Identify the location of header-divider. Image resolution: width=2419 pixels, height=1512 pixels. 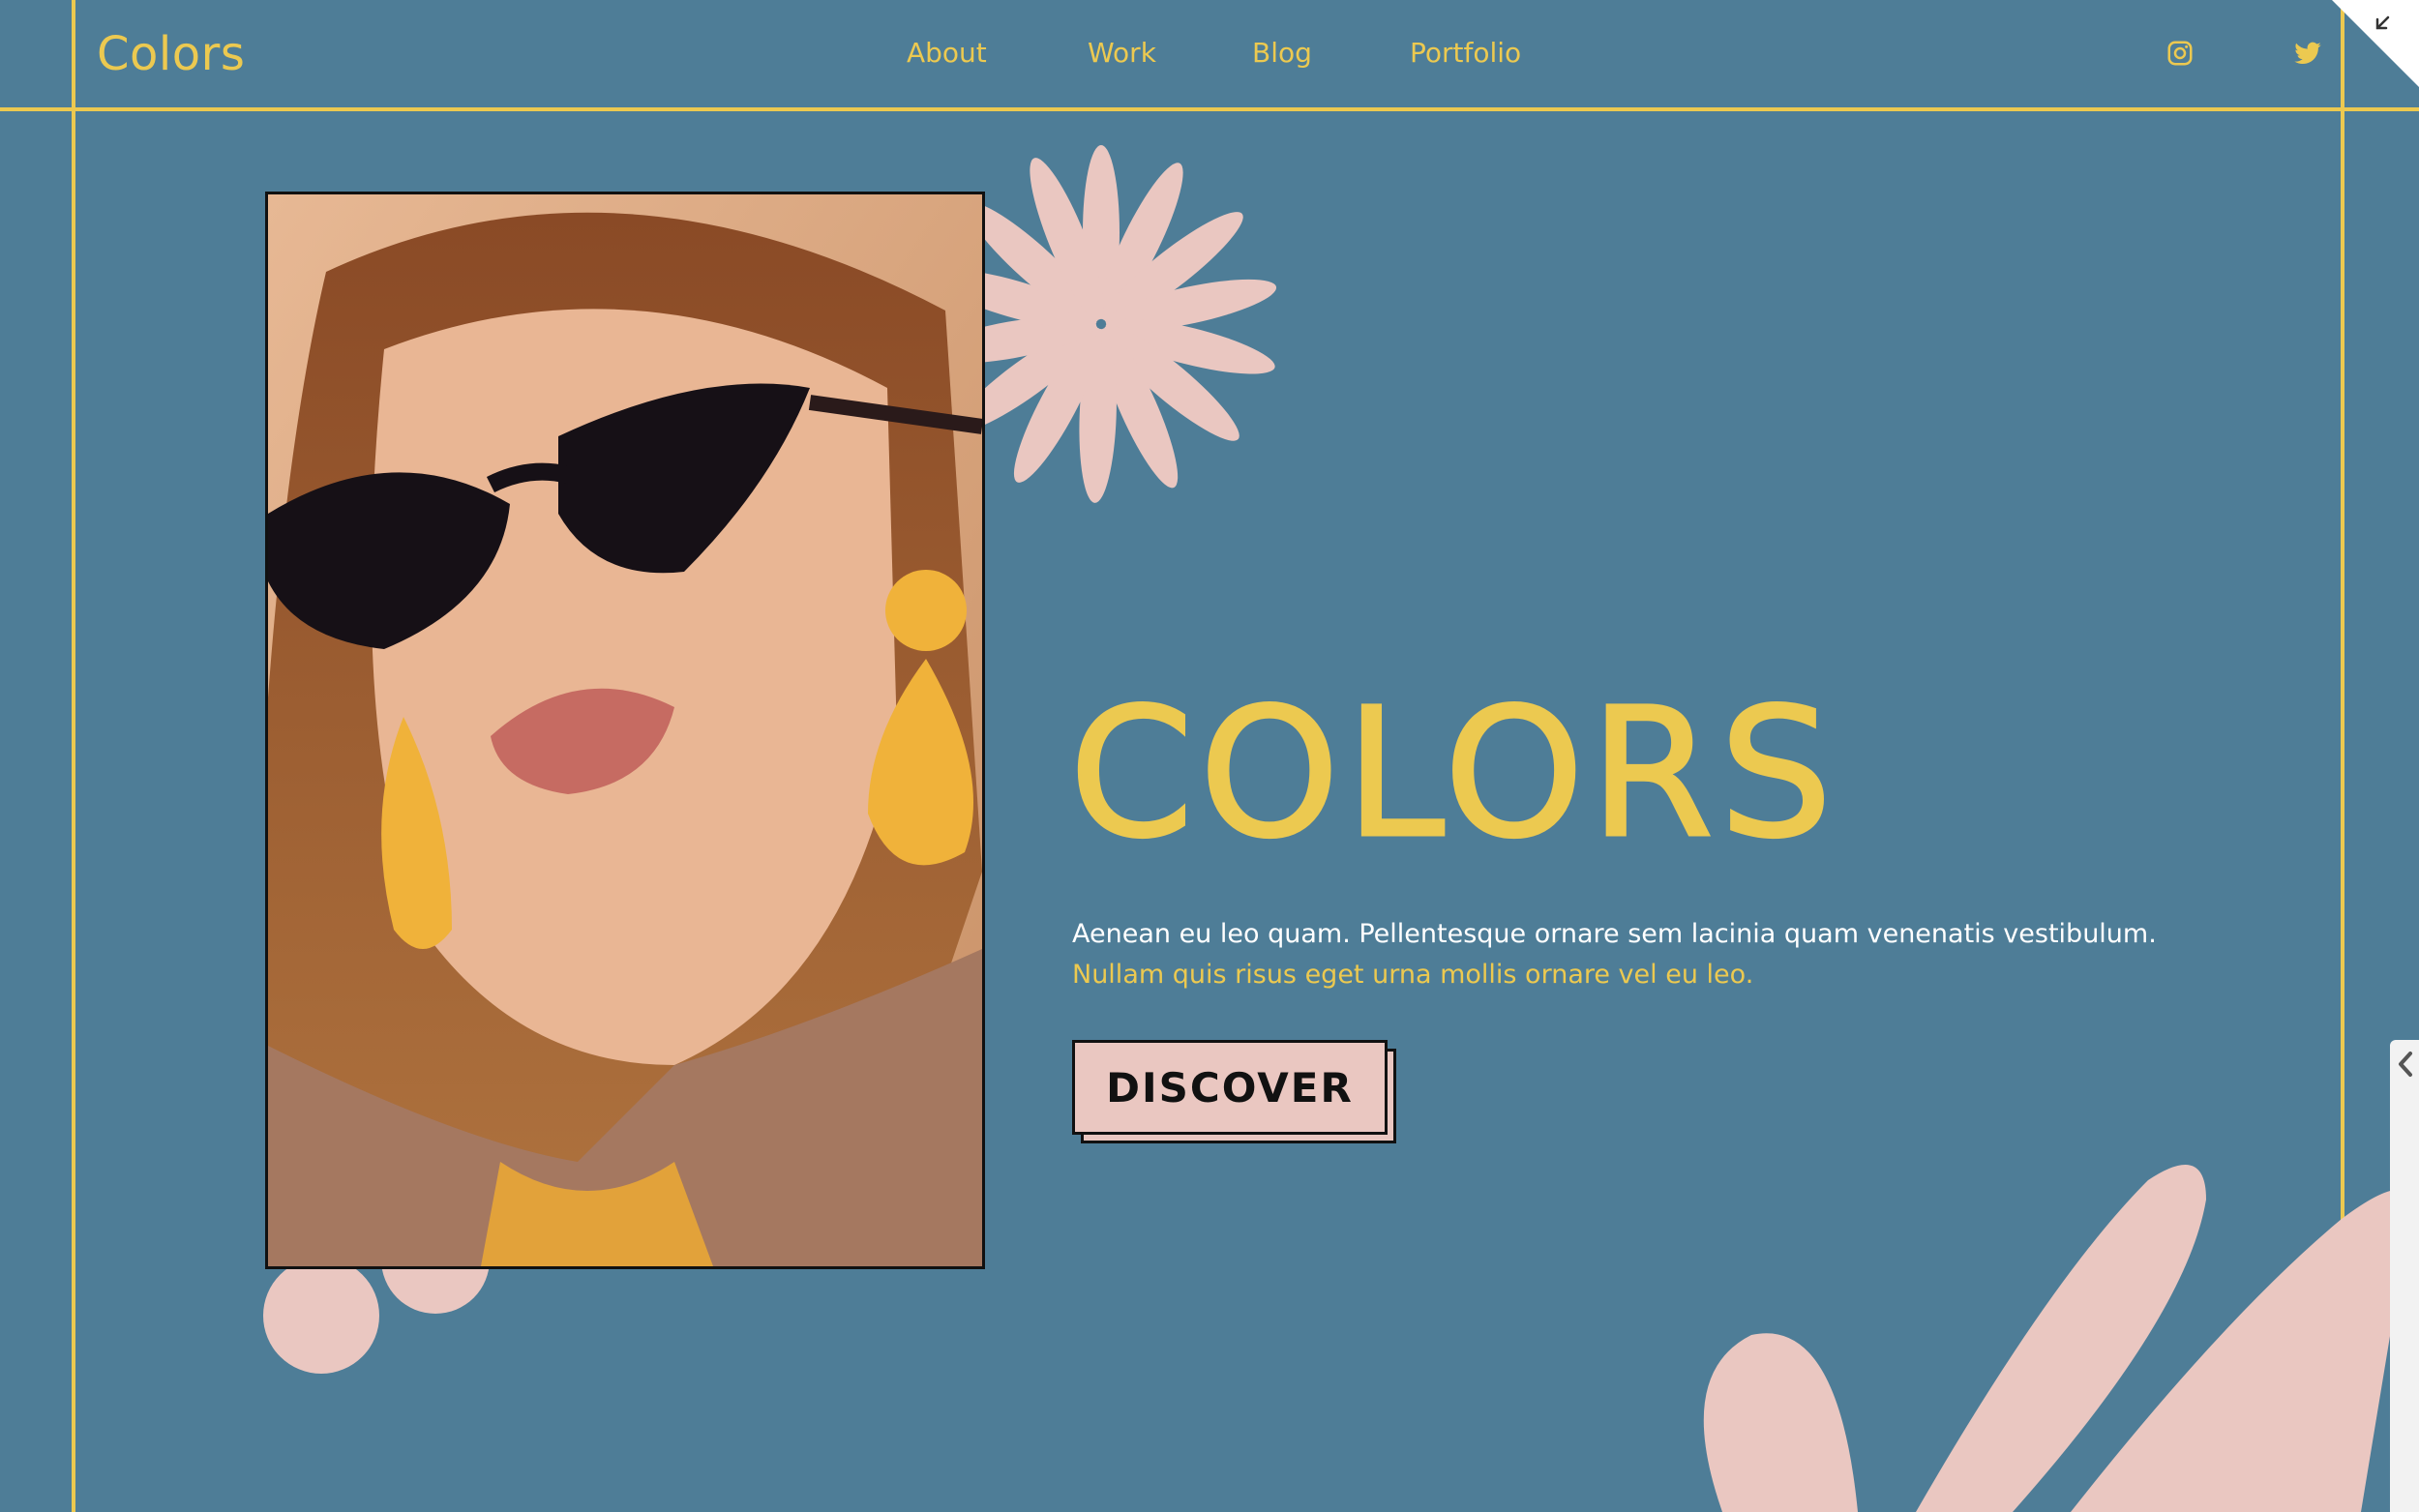
(1209, 109).